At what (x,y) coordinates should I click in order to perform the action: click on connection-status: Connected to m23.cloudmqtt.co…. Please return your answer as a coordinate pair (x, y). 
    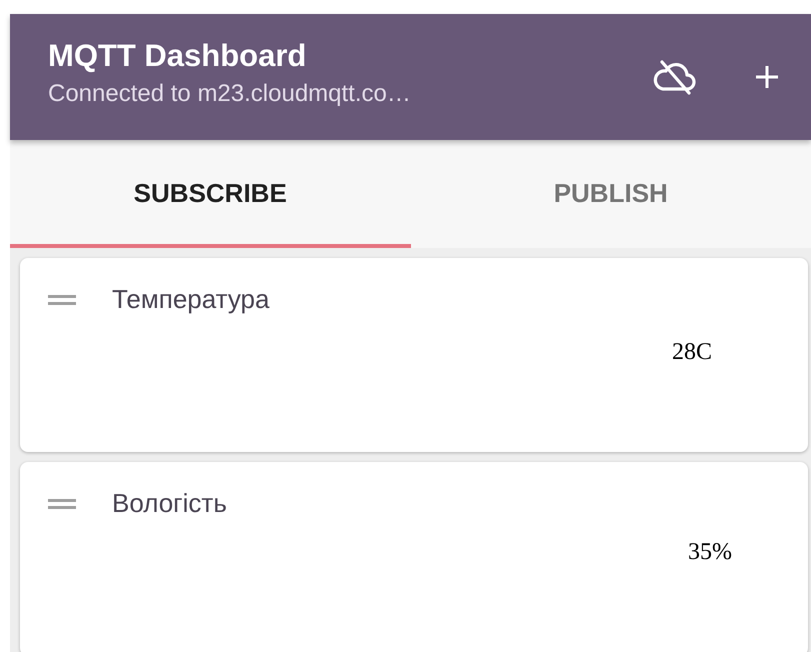
    Looking at the image, I should click on (230, 94).